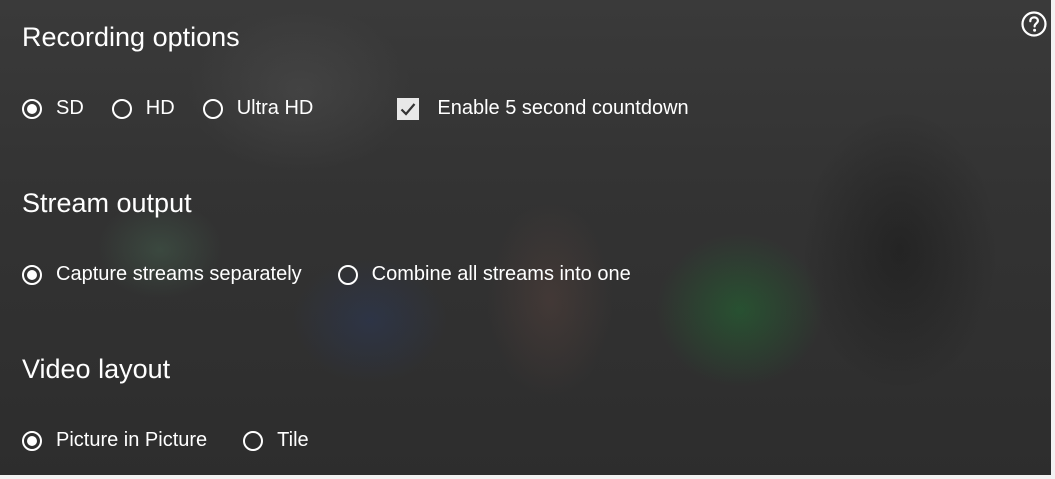 The width and height of the screenshot is (1055, 479). I want to click on video-layout-group: Picture in Picture Tile, so click(179, 440).